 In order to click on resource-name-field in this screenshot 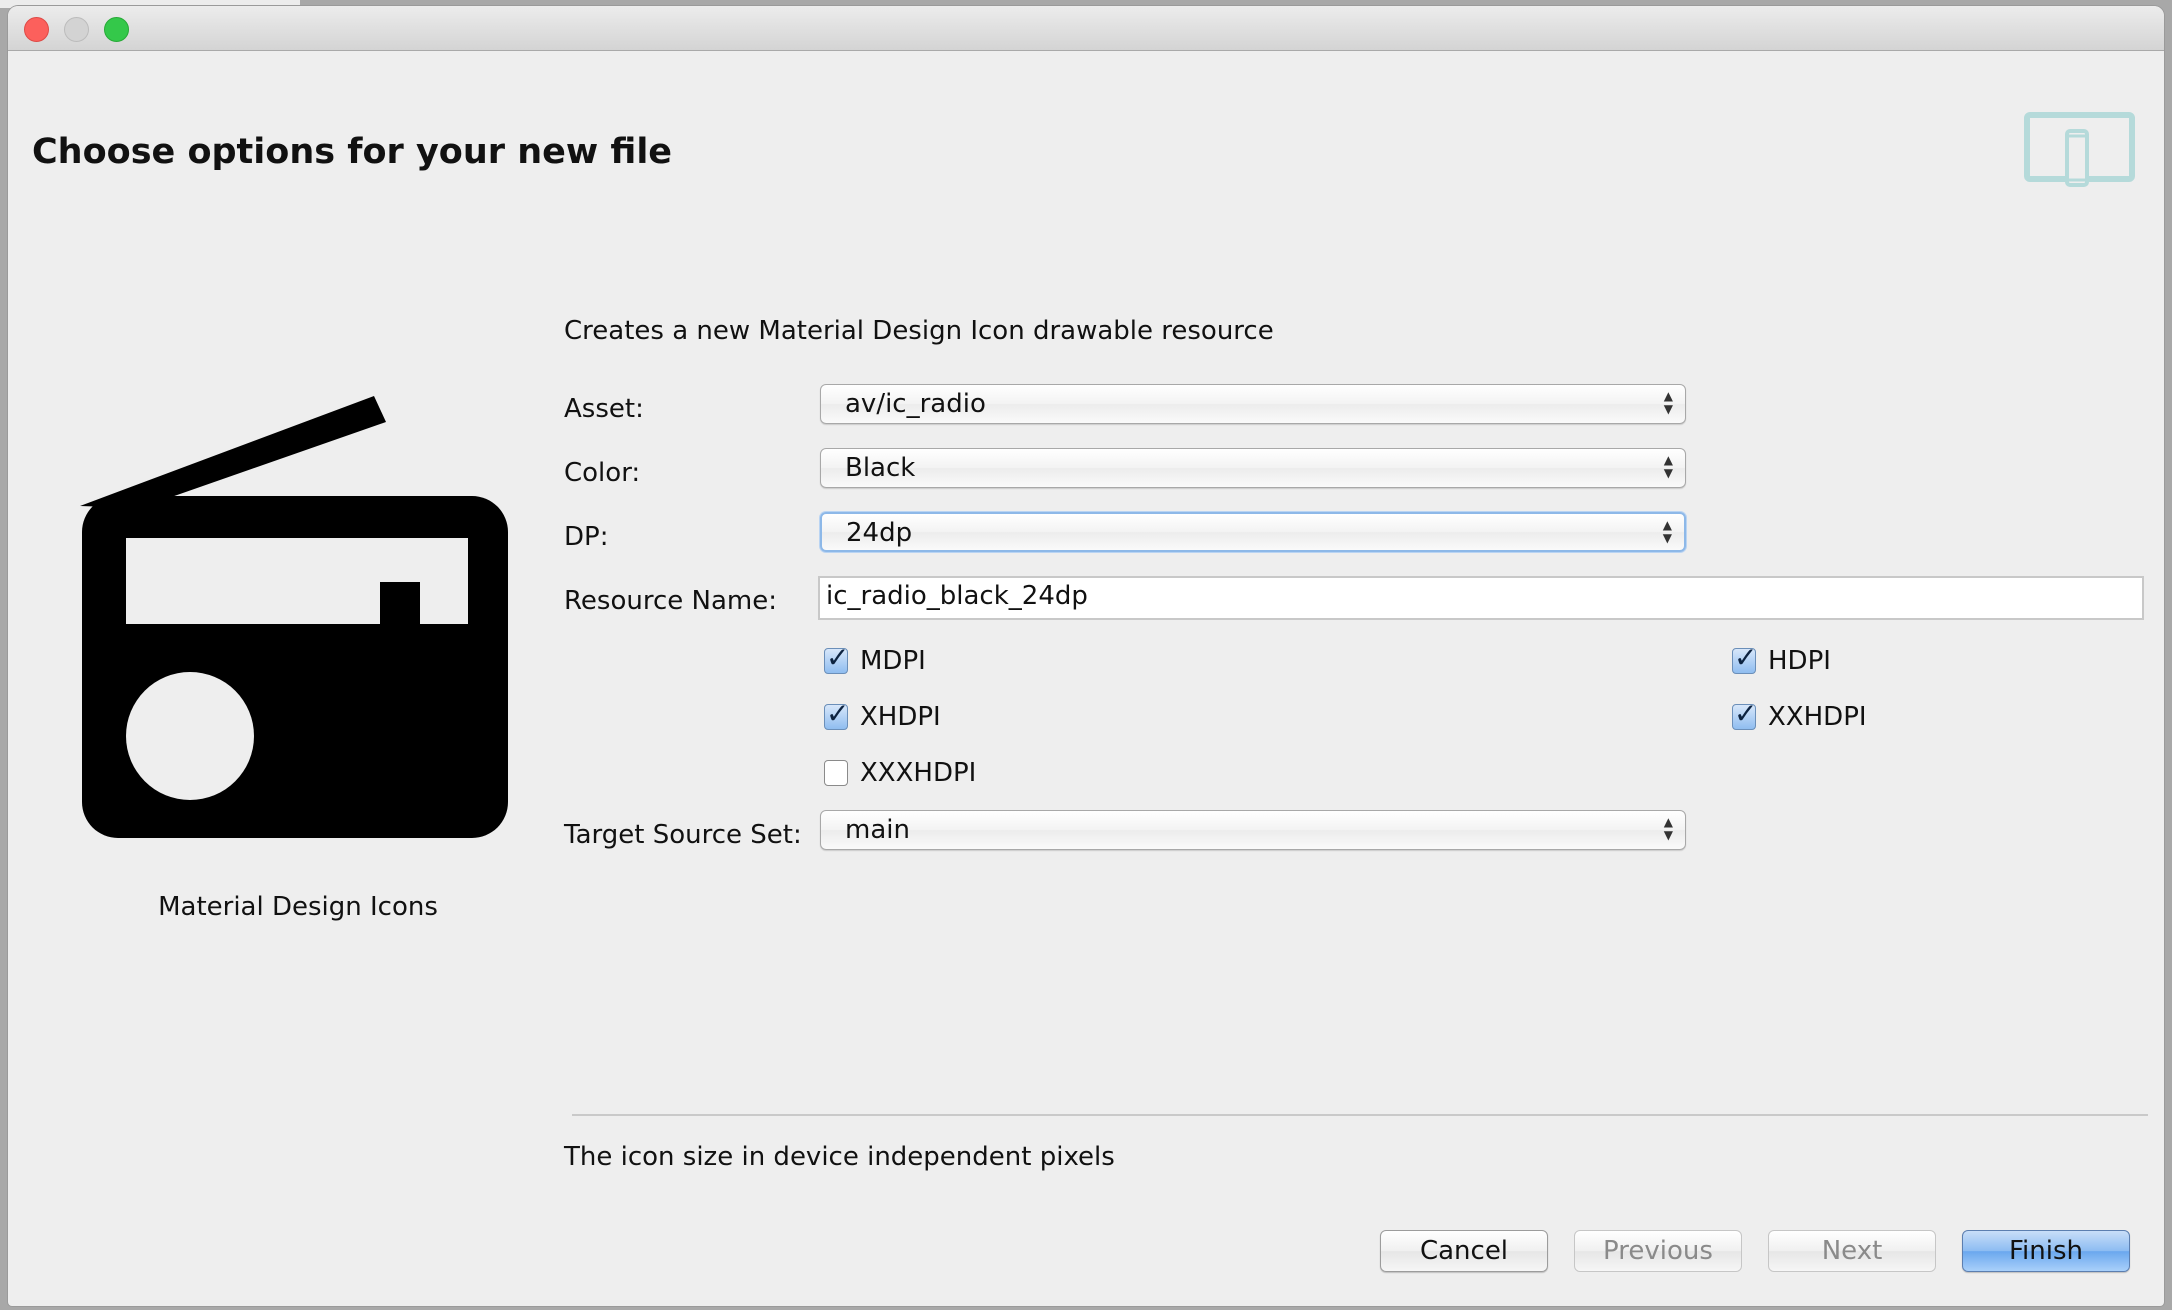, I will do `click(1481, 598)`.